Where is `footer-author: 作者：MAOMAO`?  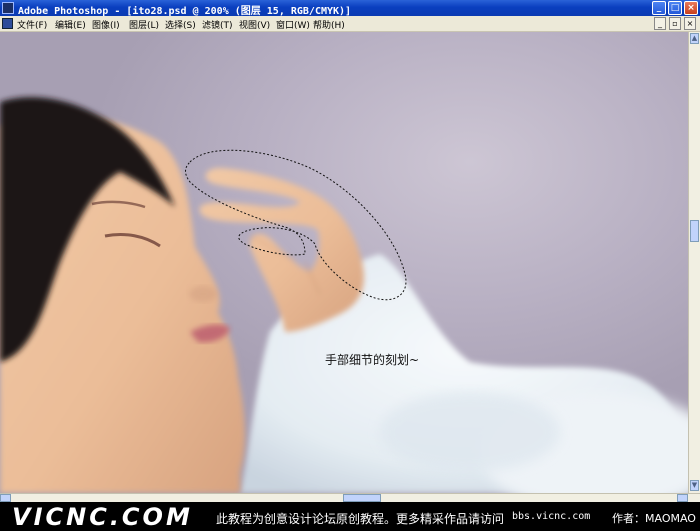
footer-author: 作者：MAOMAO is located at coordinates (654, 518).